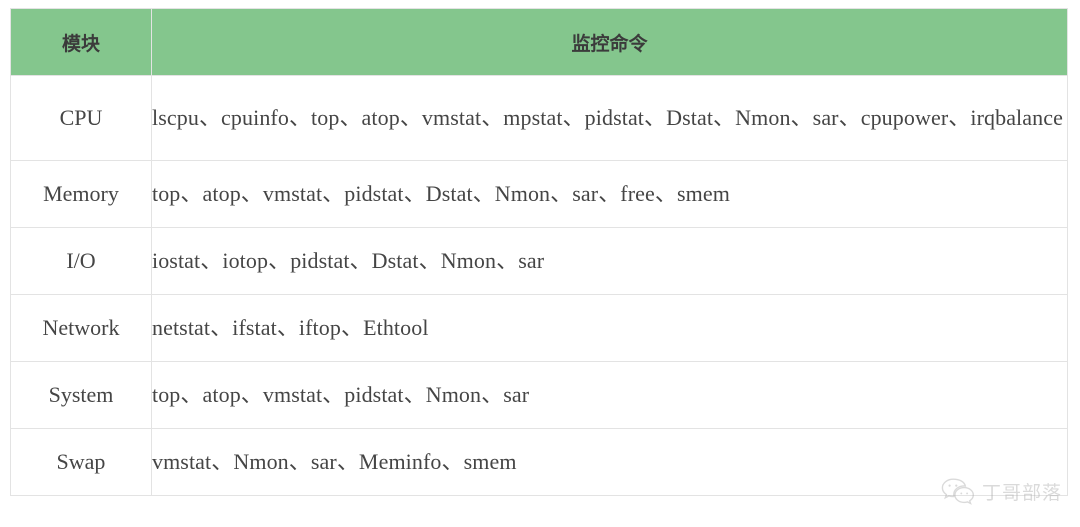  I want to click on module-name-memory: Memory, so click(81, 194).